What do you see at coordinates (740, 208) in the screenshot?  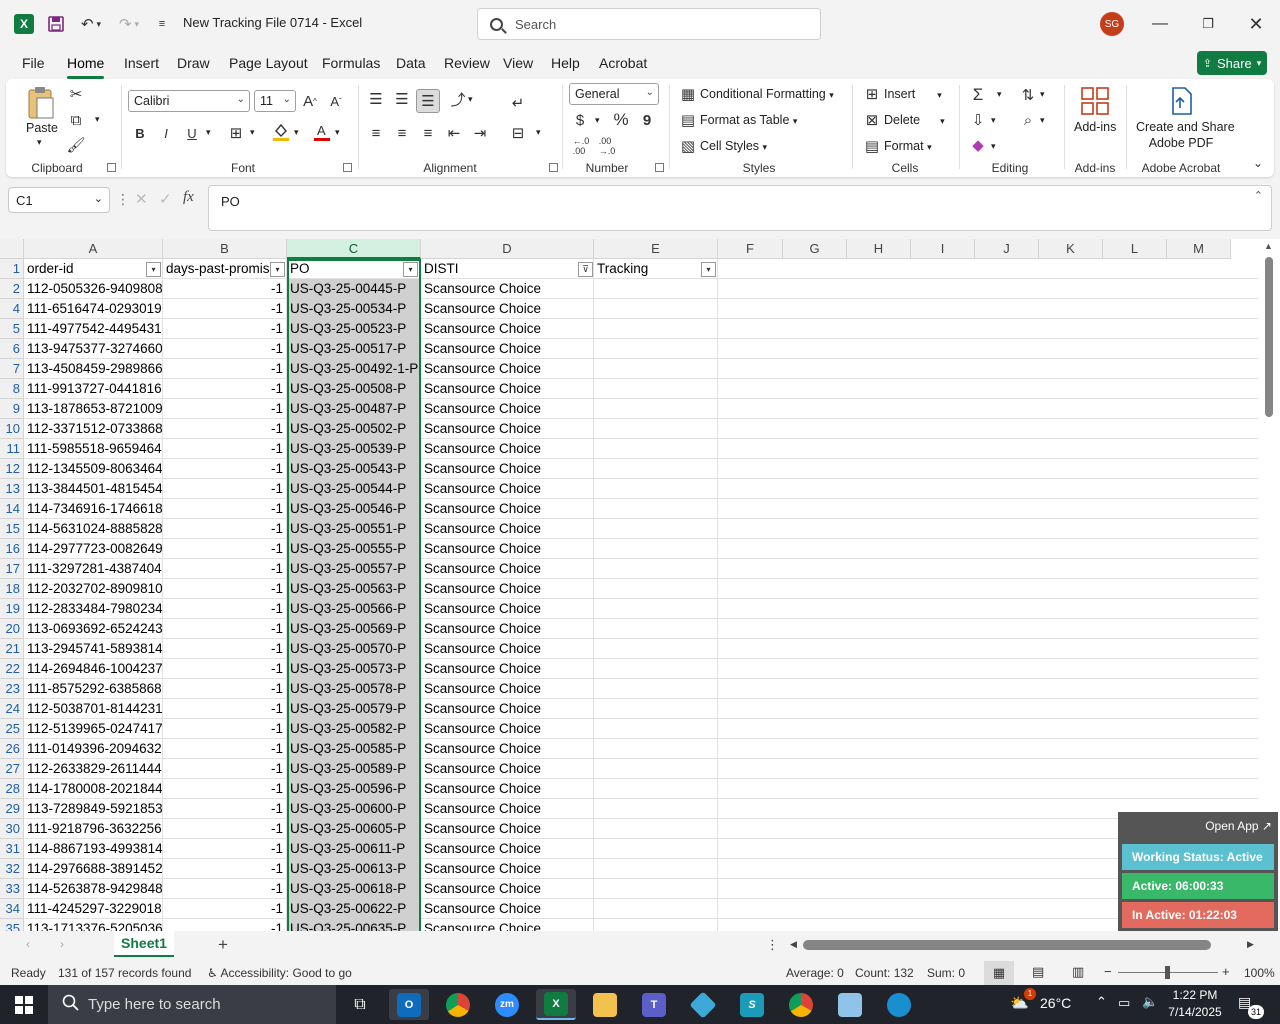 I see `formula-input: PO ⌃` at bounding box center [740, 208].